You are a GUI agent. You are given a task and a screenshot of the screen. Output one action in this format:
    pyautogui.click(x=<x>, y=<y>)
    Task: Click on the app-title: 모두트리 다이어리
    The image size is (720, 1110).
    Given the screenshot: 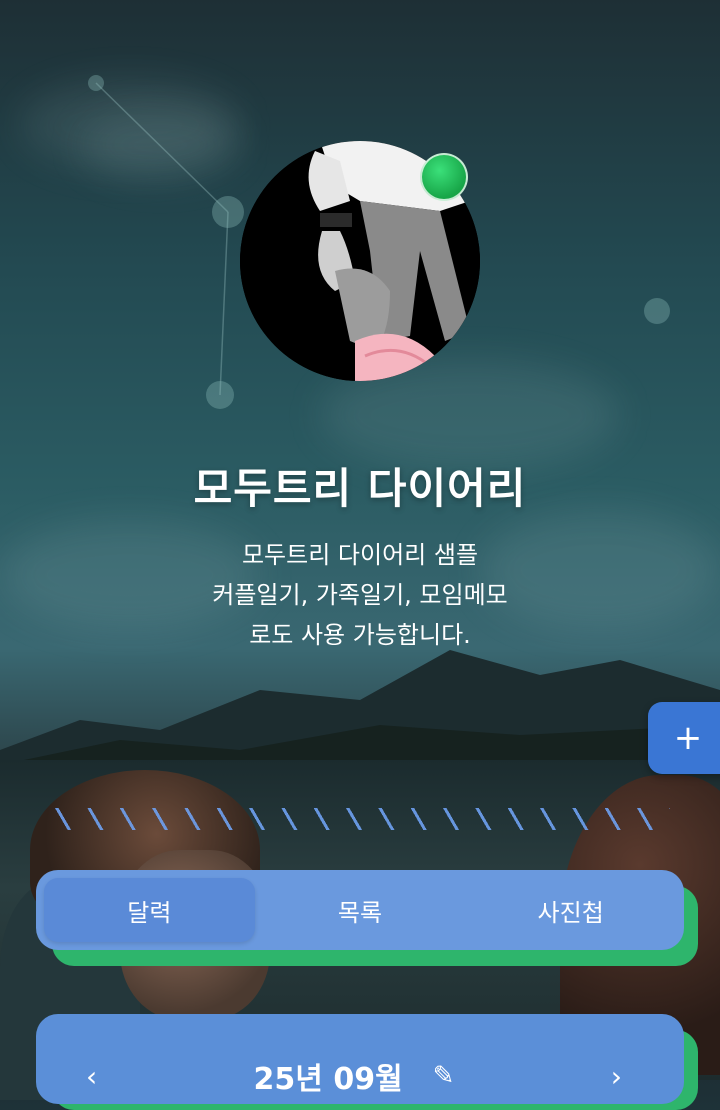 What is the action you would take?
    pyautogui.click(x=360, y=488)
    